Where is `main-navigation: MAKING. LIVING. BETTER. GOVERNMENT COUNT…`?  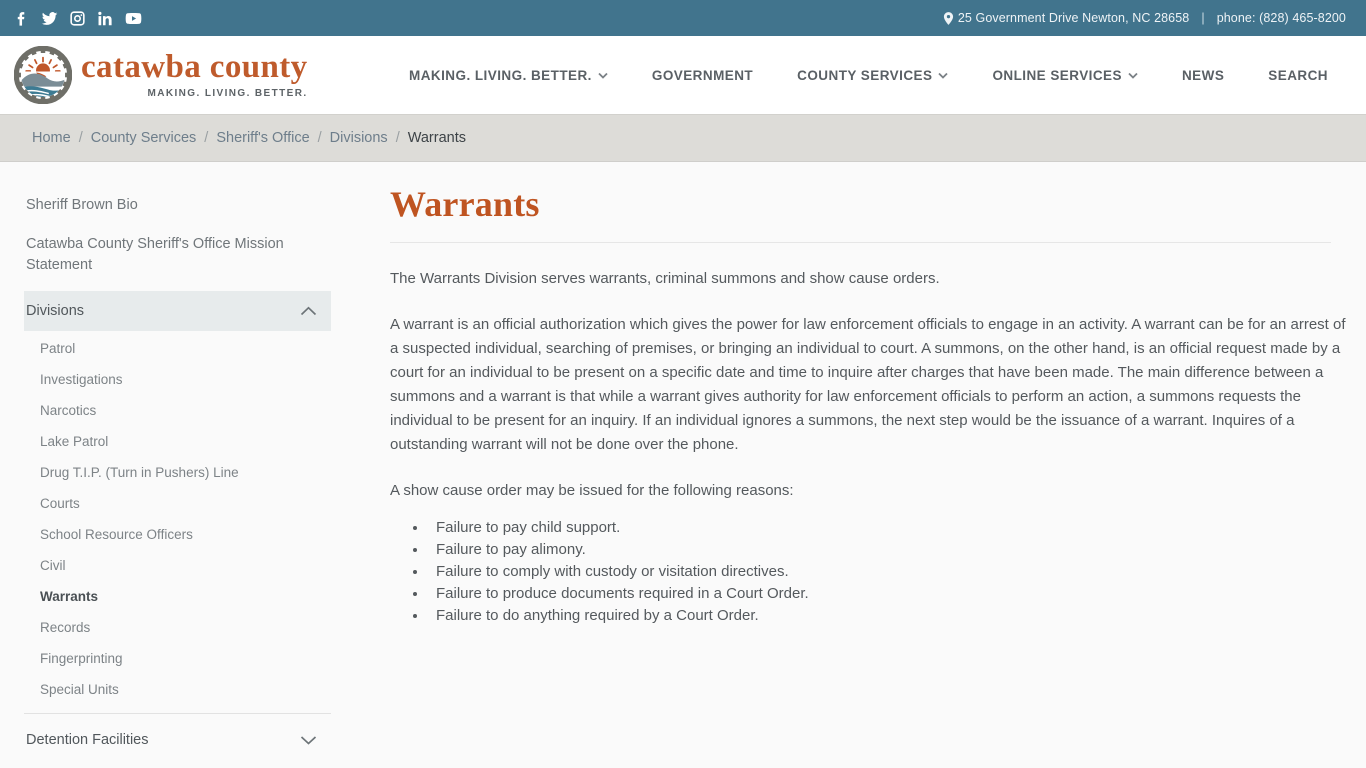
main-navigation: MAKING. LIVING. BETTER. GOVERNMENT COUNT… is located at coordinates (868, 75).